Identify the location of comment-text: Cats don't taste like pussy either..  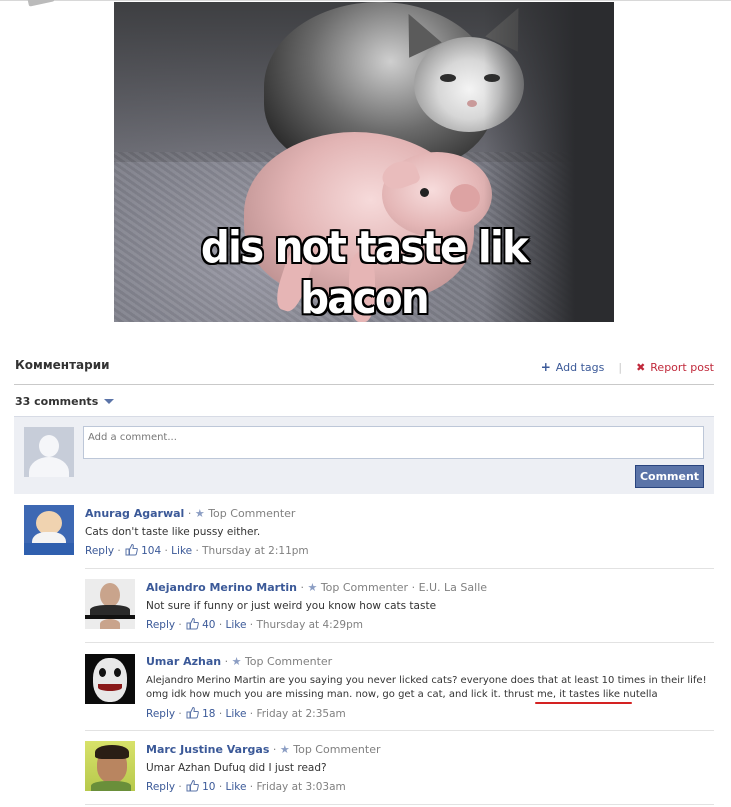
(173, 532).